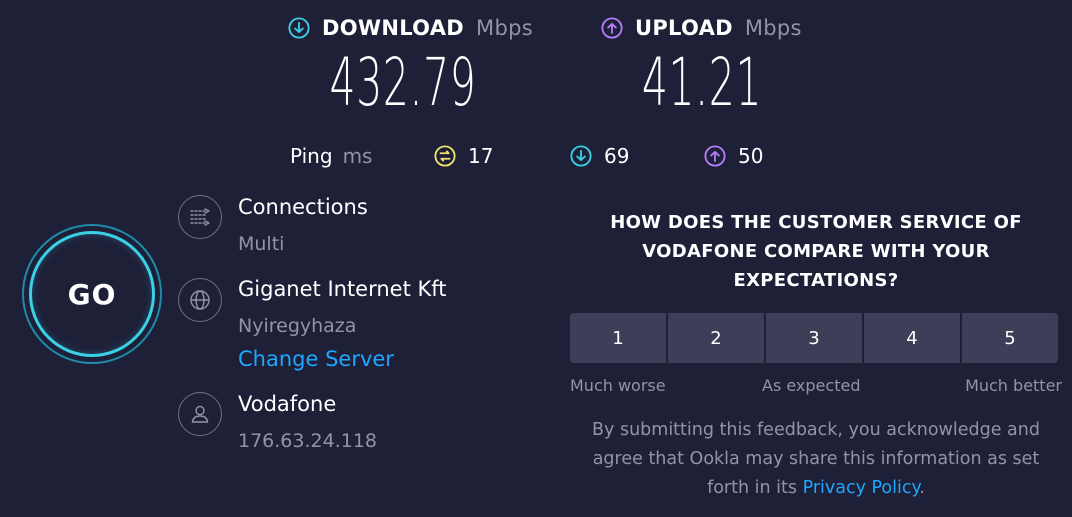 Image resolution: width=1072 pixels, height=517 pixels. What do you see at coordinates (403, 82) in the screenshot?
I see `download-speed-value: 432.79` at bounding box center [403, 82].